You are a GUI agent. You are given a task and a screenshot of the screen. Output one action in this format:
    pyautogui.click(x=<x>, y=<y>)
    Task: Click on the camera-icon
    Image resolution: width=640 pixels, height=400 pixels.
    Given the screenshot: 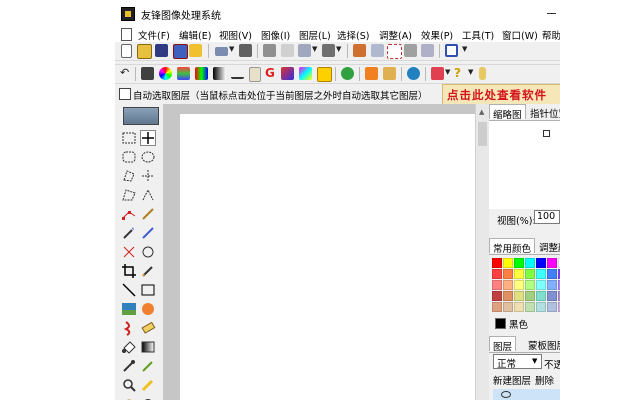 What is the action you would take?
    pyautogui.click(x=147, y=73)
    